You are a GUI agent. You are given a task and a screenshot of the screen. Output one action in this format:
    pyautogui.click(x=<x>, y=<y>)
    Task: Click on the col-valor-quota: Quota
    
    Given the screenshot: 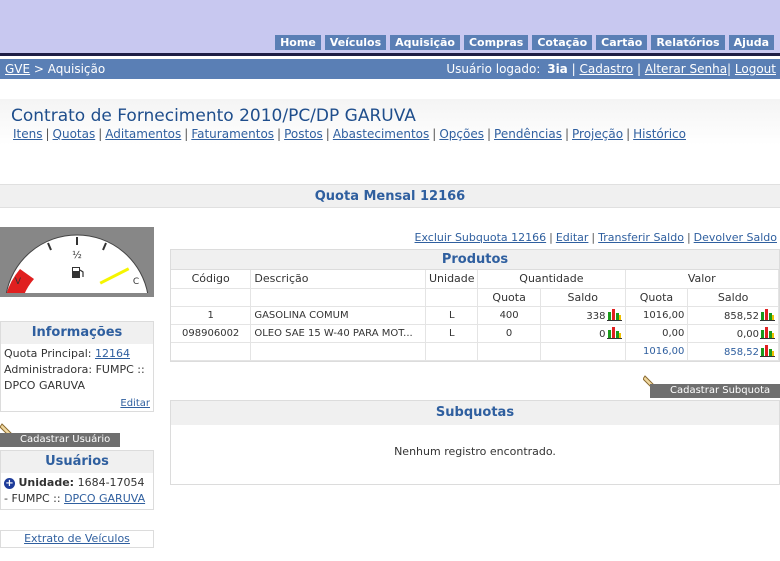 What is the action you would take?
    pyautogui.click(x=657, y=297)
    